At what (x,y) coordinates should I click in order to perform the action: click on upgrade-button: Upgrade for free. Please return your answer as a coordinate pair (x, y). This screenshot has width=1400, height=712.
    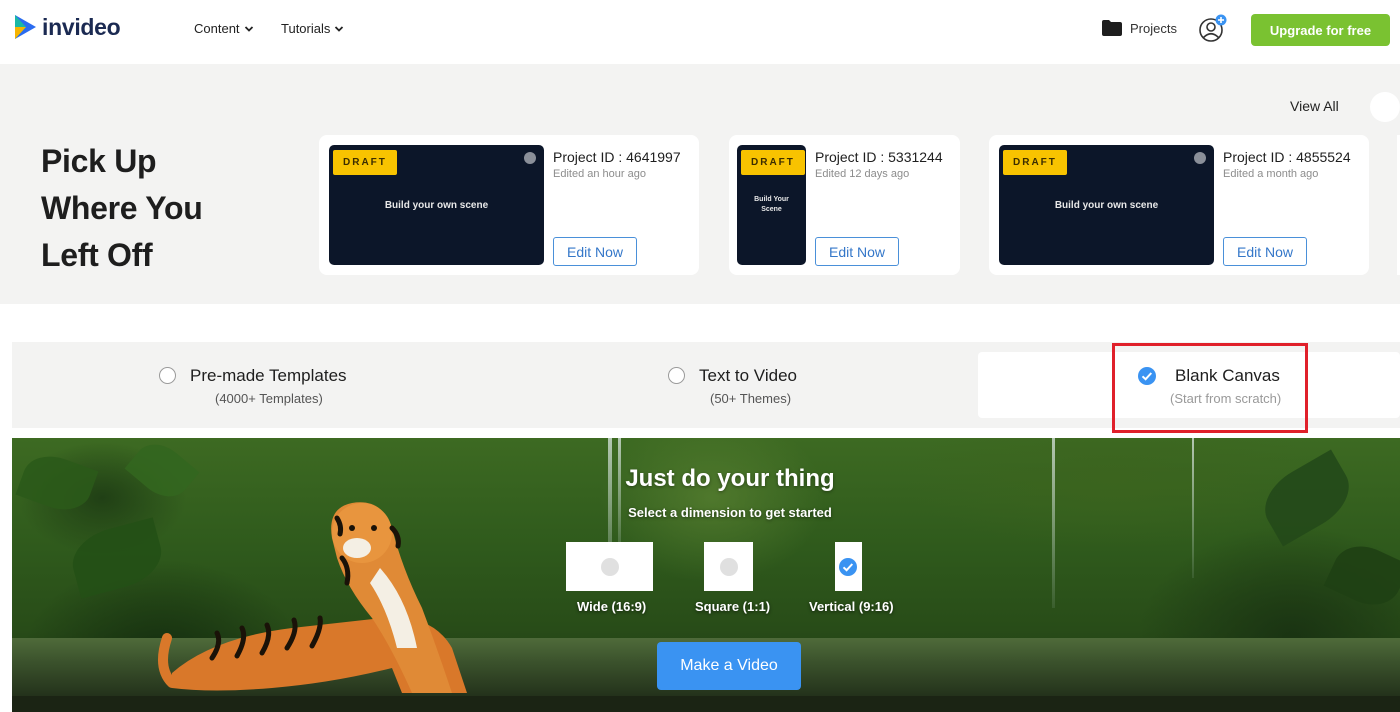
    Looking at the image, I should click on (1320, 30).